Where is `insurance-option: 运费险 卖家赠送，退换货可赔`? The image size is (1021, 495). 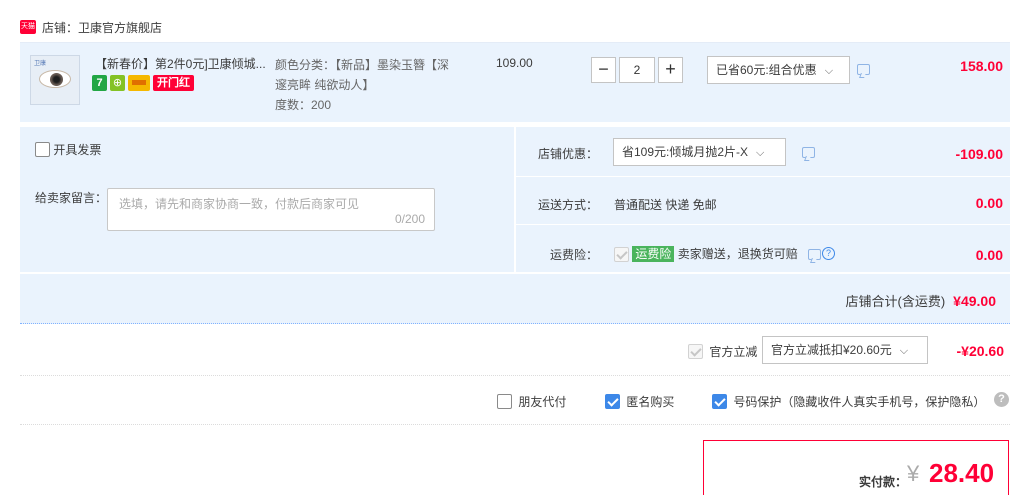
insurance-option: 运费险 卖家赠送，退换货可赔 is located at coordinates (706, 254).